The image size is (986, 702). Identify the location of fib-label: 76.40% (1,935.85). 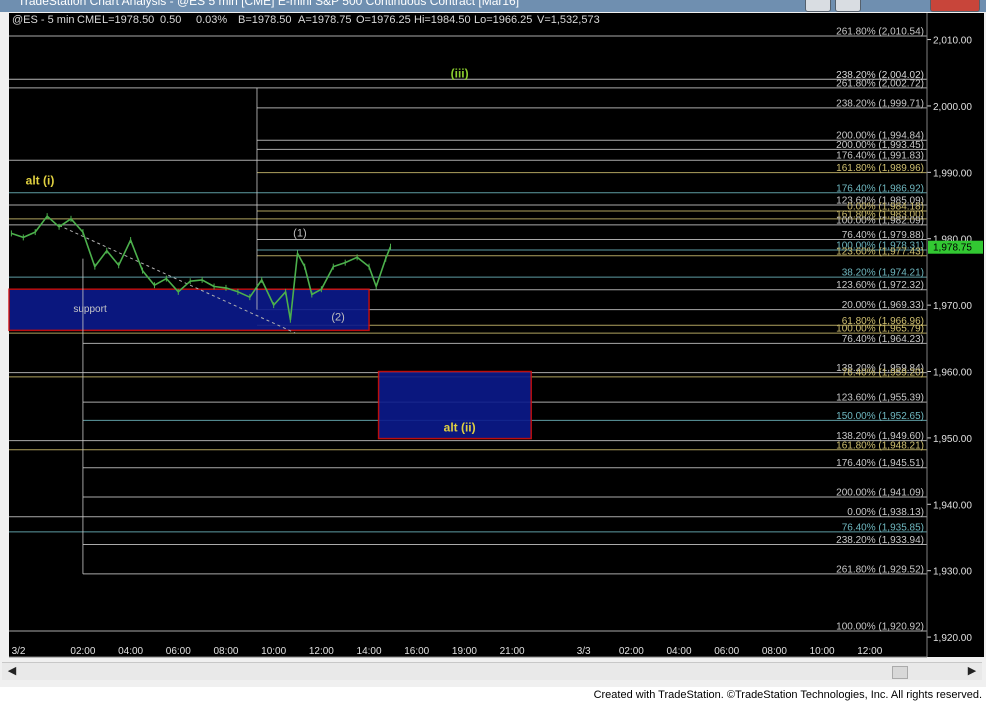
(883, 527).